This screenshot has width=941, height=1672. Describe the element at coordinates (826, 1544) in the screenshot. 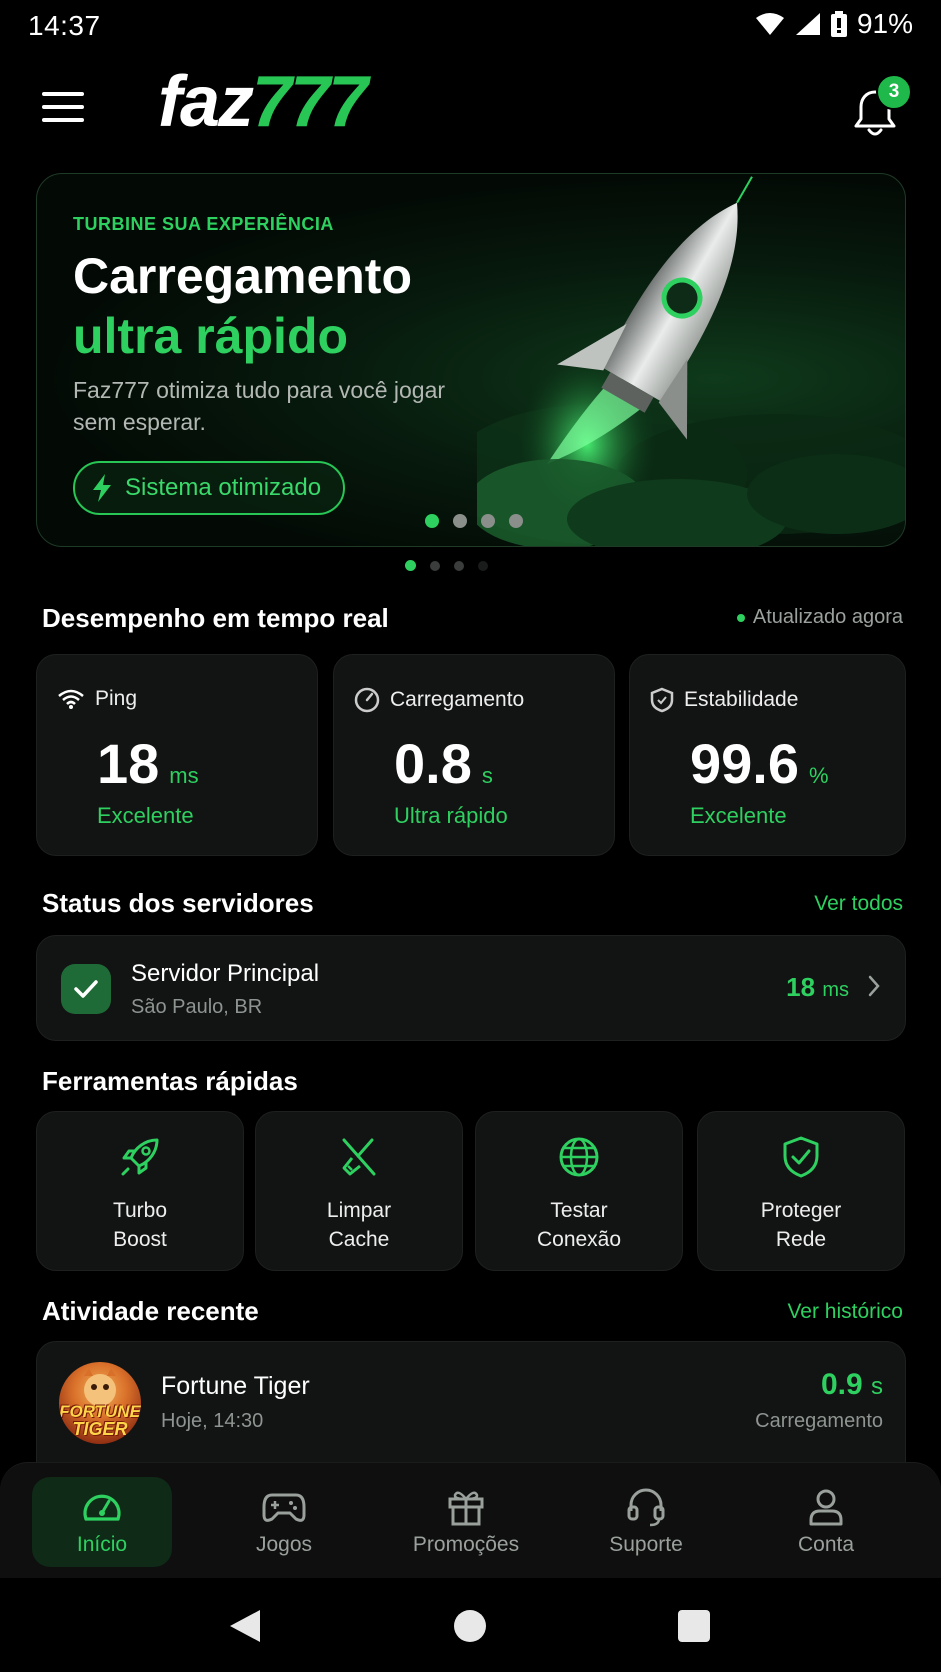

I see `nav-label: Conta` at that location.